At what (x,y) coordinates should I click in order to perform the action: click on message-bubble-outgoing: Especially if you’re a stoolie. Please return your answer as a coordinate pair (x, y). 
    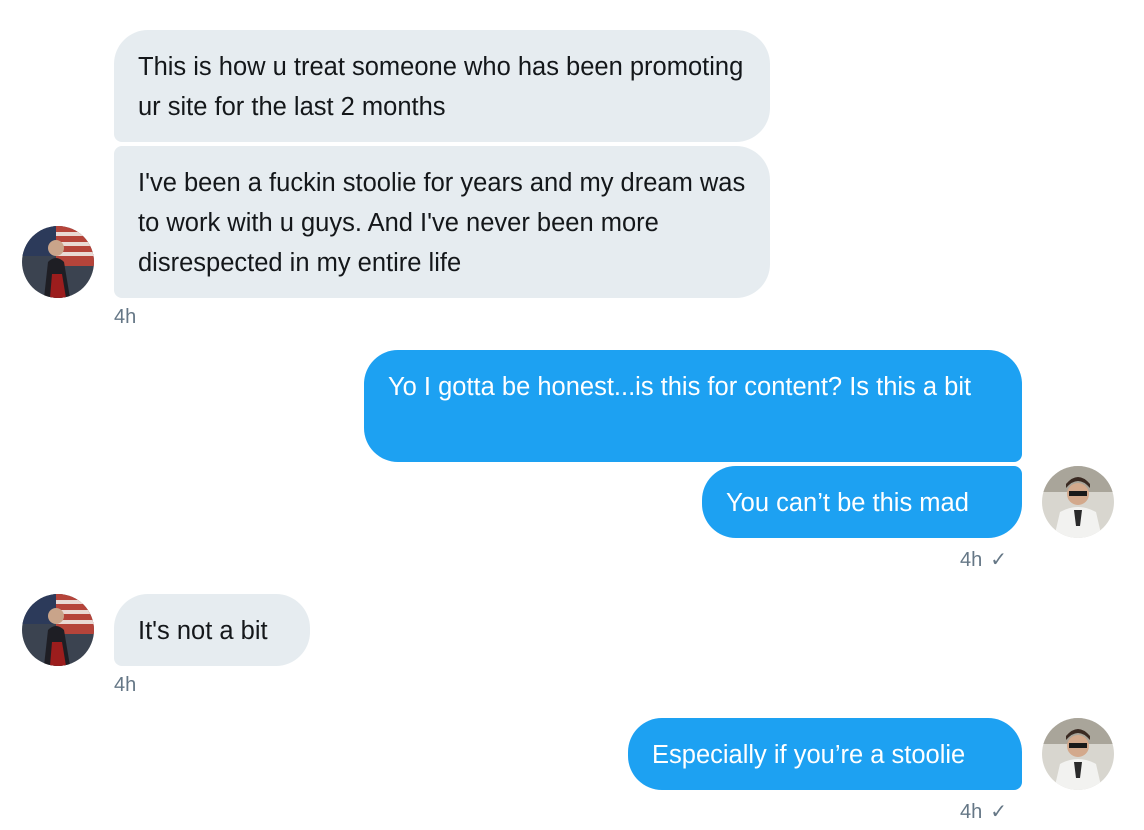
    Looking at the image, I should click on (825, 754).